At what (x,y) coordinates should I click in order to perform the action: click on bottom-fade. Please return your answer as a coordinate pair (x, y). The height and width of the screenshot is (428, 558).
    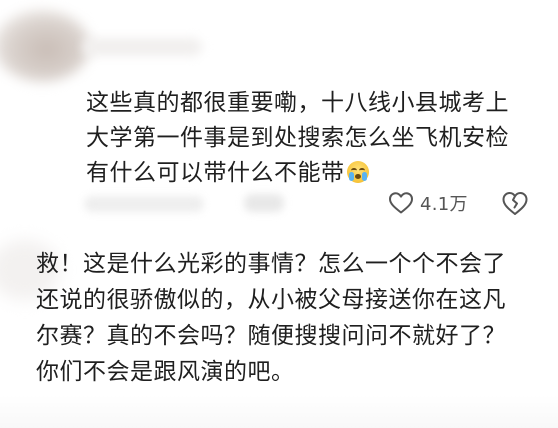
    Looking at the image, I should click on (279, 411).